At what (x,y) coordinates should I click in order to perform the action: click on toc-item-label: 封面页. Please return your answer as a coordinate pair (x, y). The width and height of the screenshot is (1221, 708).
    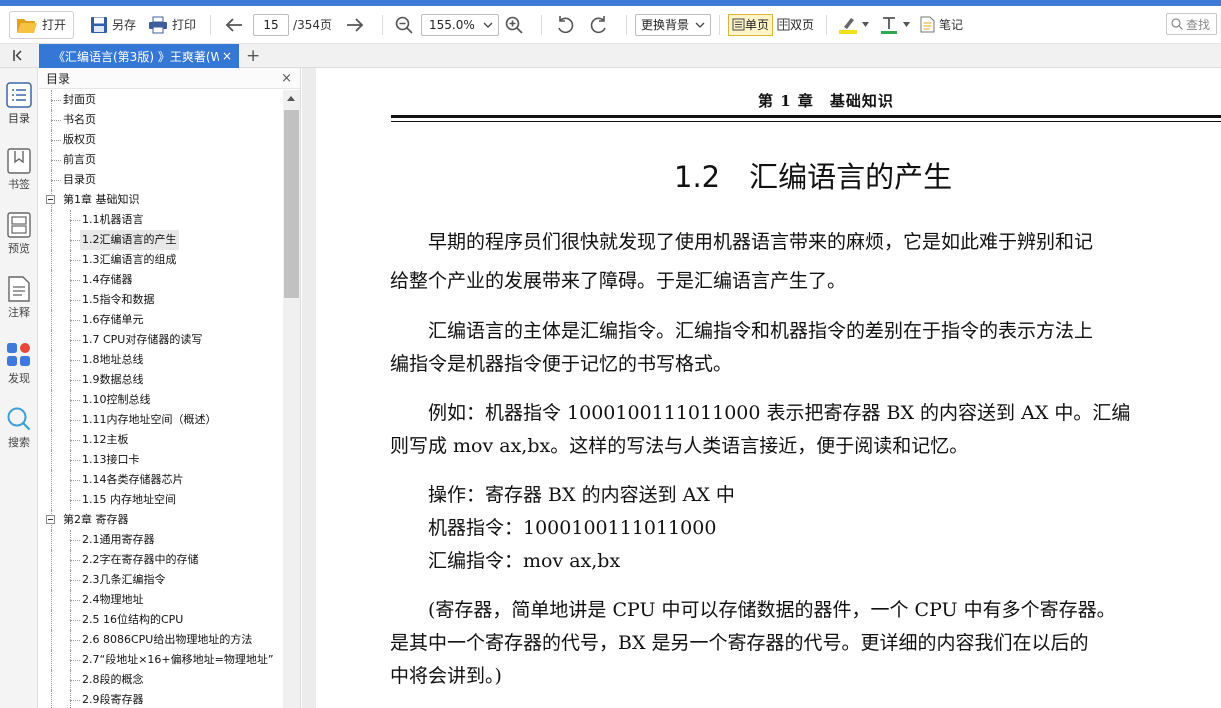
    Looking at the image, I should click on (79, 99).